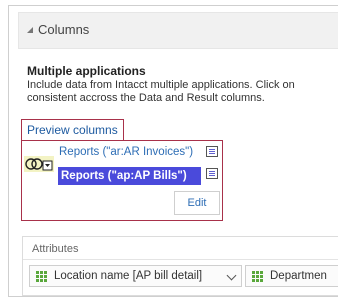  I want to click on section-title: Columns, so click(64, 29).